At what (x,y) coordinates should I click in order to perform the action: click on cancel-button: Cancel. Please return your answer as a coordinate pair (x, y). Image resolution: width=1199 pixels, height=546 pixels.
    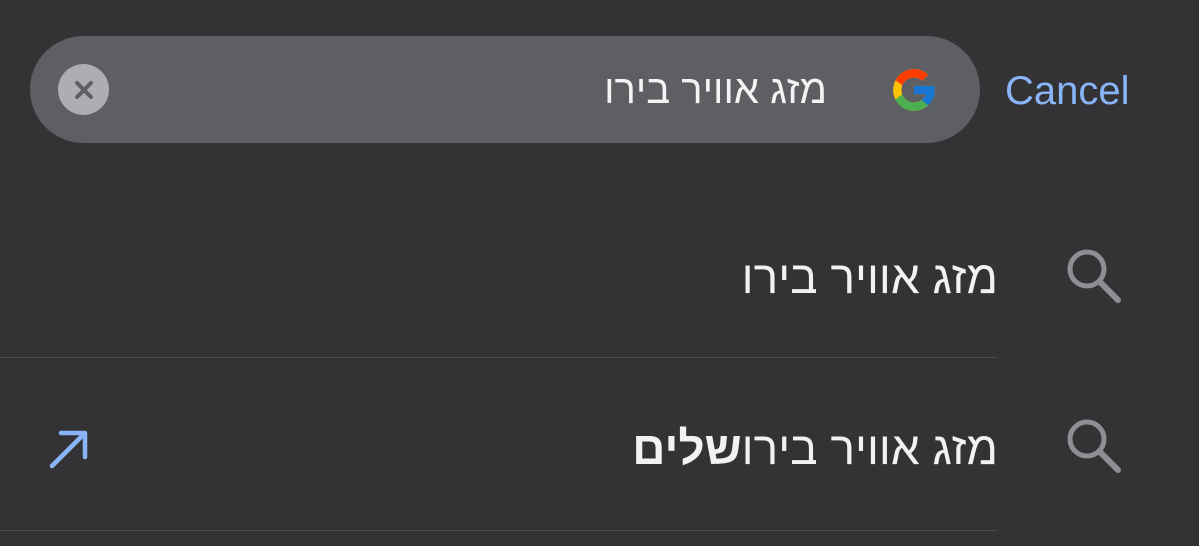
    Looking at the image, I should click on (1067, 91).